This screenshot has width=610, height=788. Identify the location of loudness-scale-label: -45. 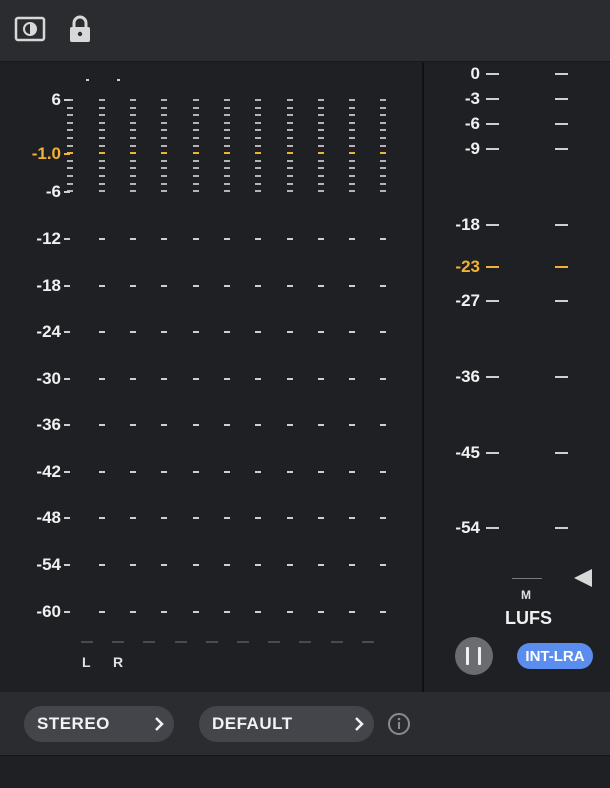
(467, 452).